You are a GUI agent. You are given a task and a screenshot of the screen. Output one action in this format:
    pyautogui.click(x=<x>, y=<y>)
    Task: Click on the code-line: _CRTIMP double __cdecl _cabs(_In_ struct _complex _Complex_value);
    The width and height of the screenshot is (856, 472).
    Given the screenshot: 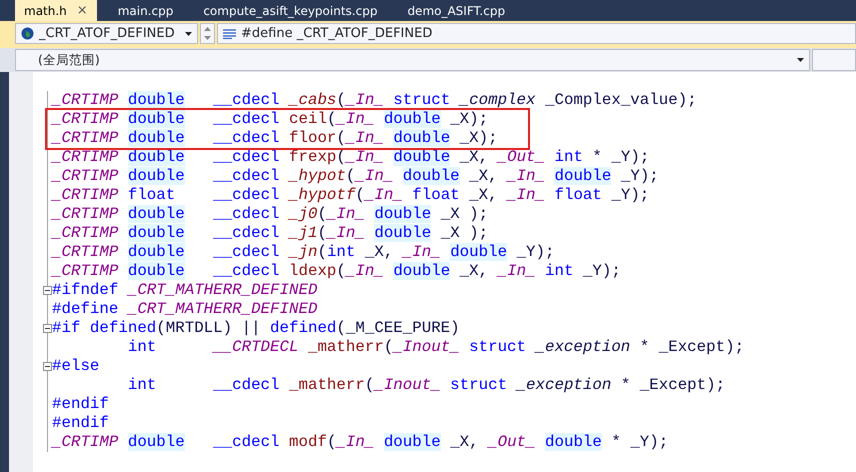 What is the action you would take?
    pyautogui.click(x=374, y=100)
    